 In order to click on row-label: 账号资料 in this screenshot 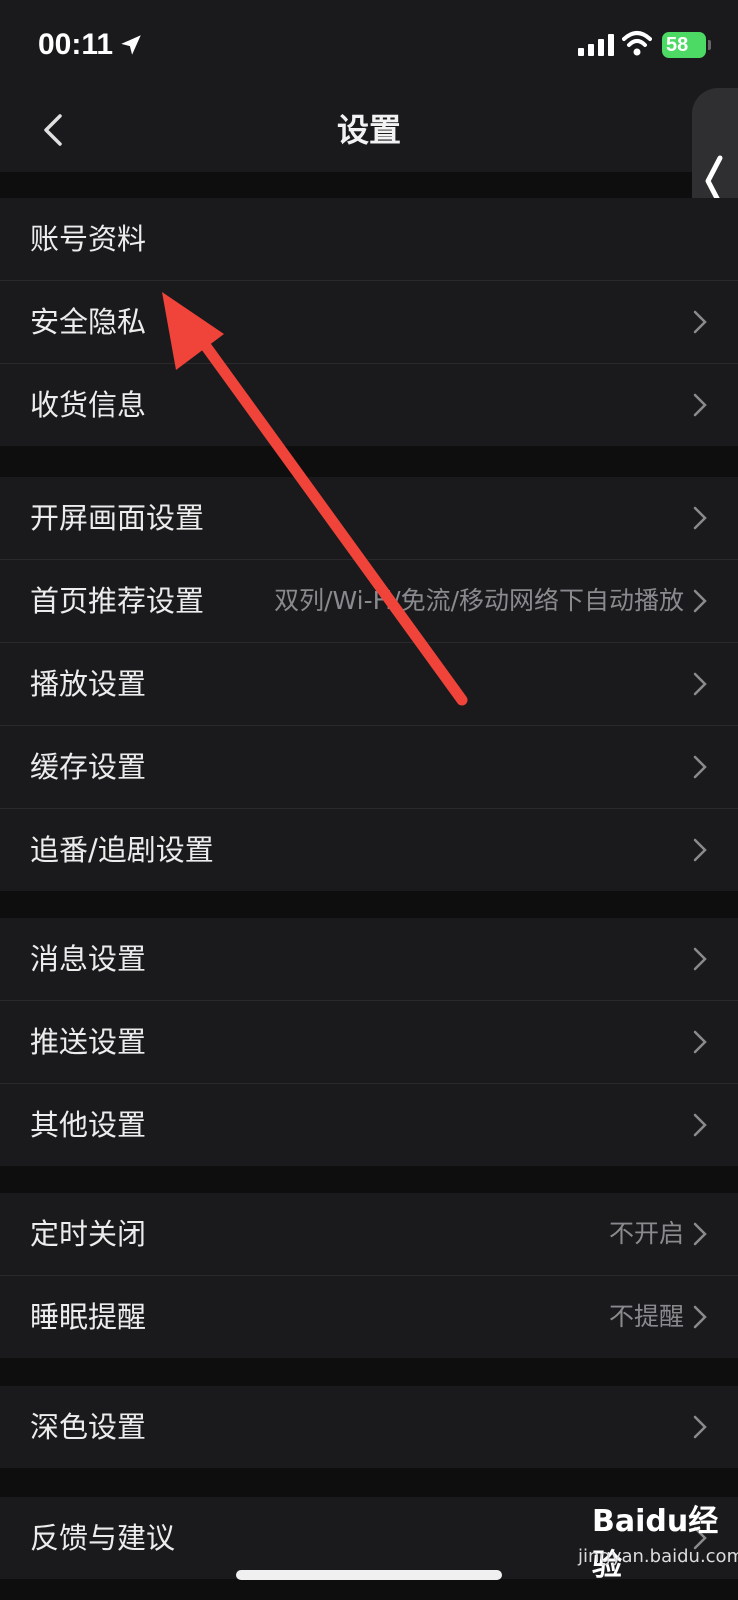, I will do `click(88, 239)`.